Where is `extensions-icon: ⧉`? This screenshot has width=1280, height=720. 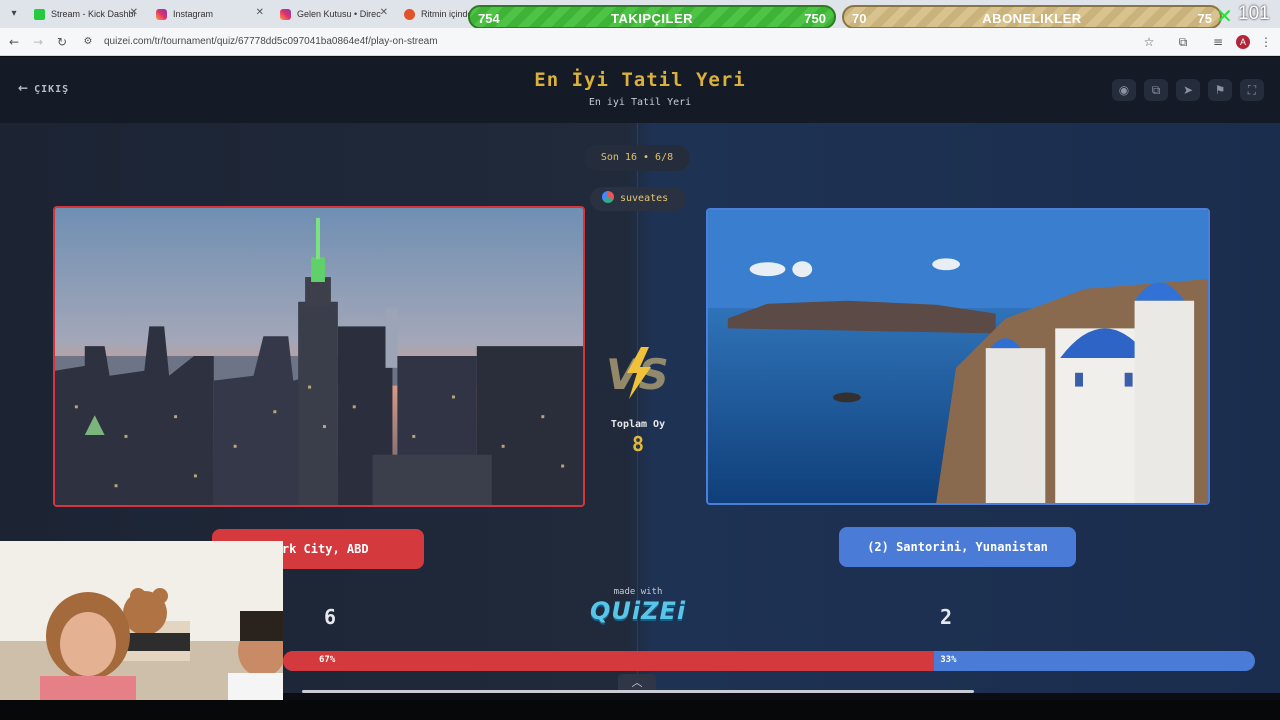
extensions-icon: ⧉ is located at coordinates (1183, 42).